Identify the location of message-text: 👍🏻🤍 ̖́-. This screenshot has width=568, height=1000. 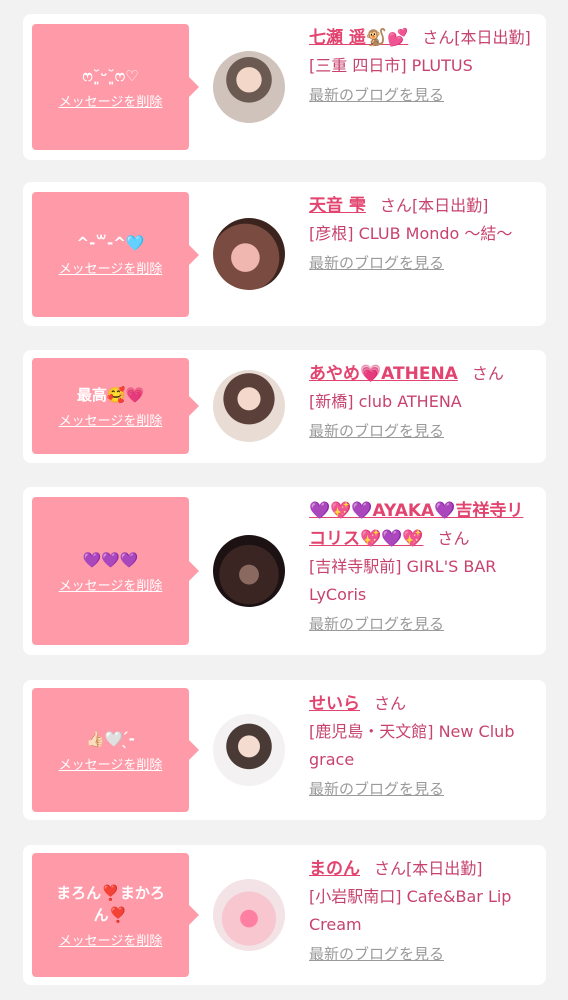
(110, 738).